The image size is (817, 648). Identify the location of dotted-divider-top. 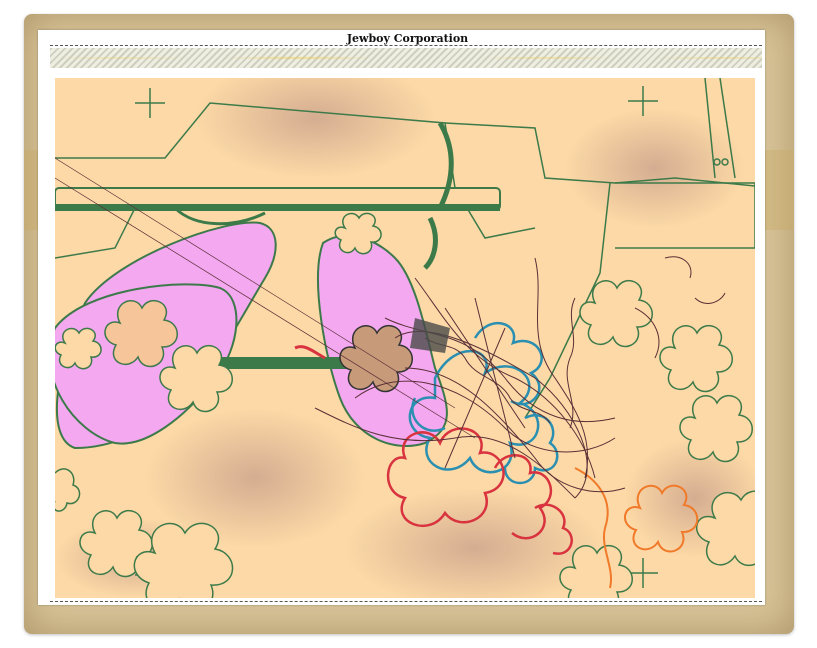
(406, 45).